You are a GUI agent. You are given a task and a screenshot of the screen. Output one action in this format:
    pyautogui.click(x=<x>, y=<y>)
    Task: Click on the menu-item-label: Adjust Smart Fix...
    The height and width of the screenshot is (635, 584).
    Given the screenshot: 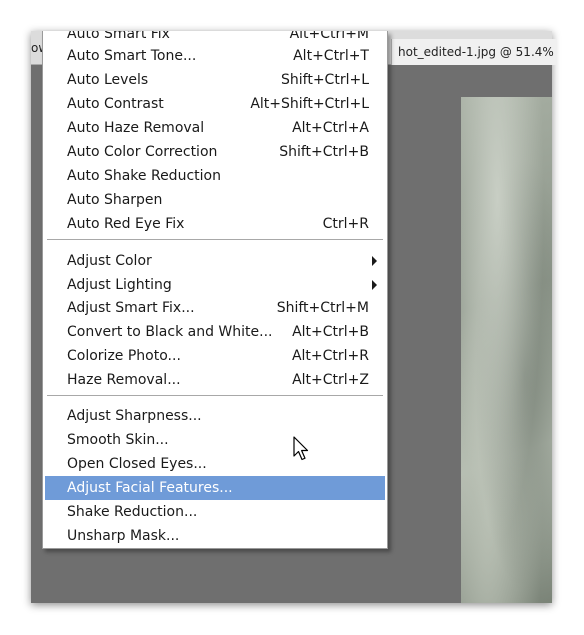 What is the action you would take?
    pyautogui.click(x=131, y=308)
    